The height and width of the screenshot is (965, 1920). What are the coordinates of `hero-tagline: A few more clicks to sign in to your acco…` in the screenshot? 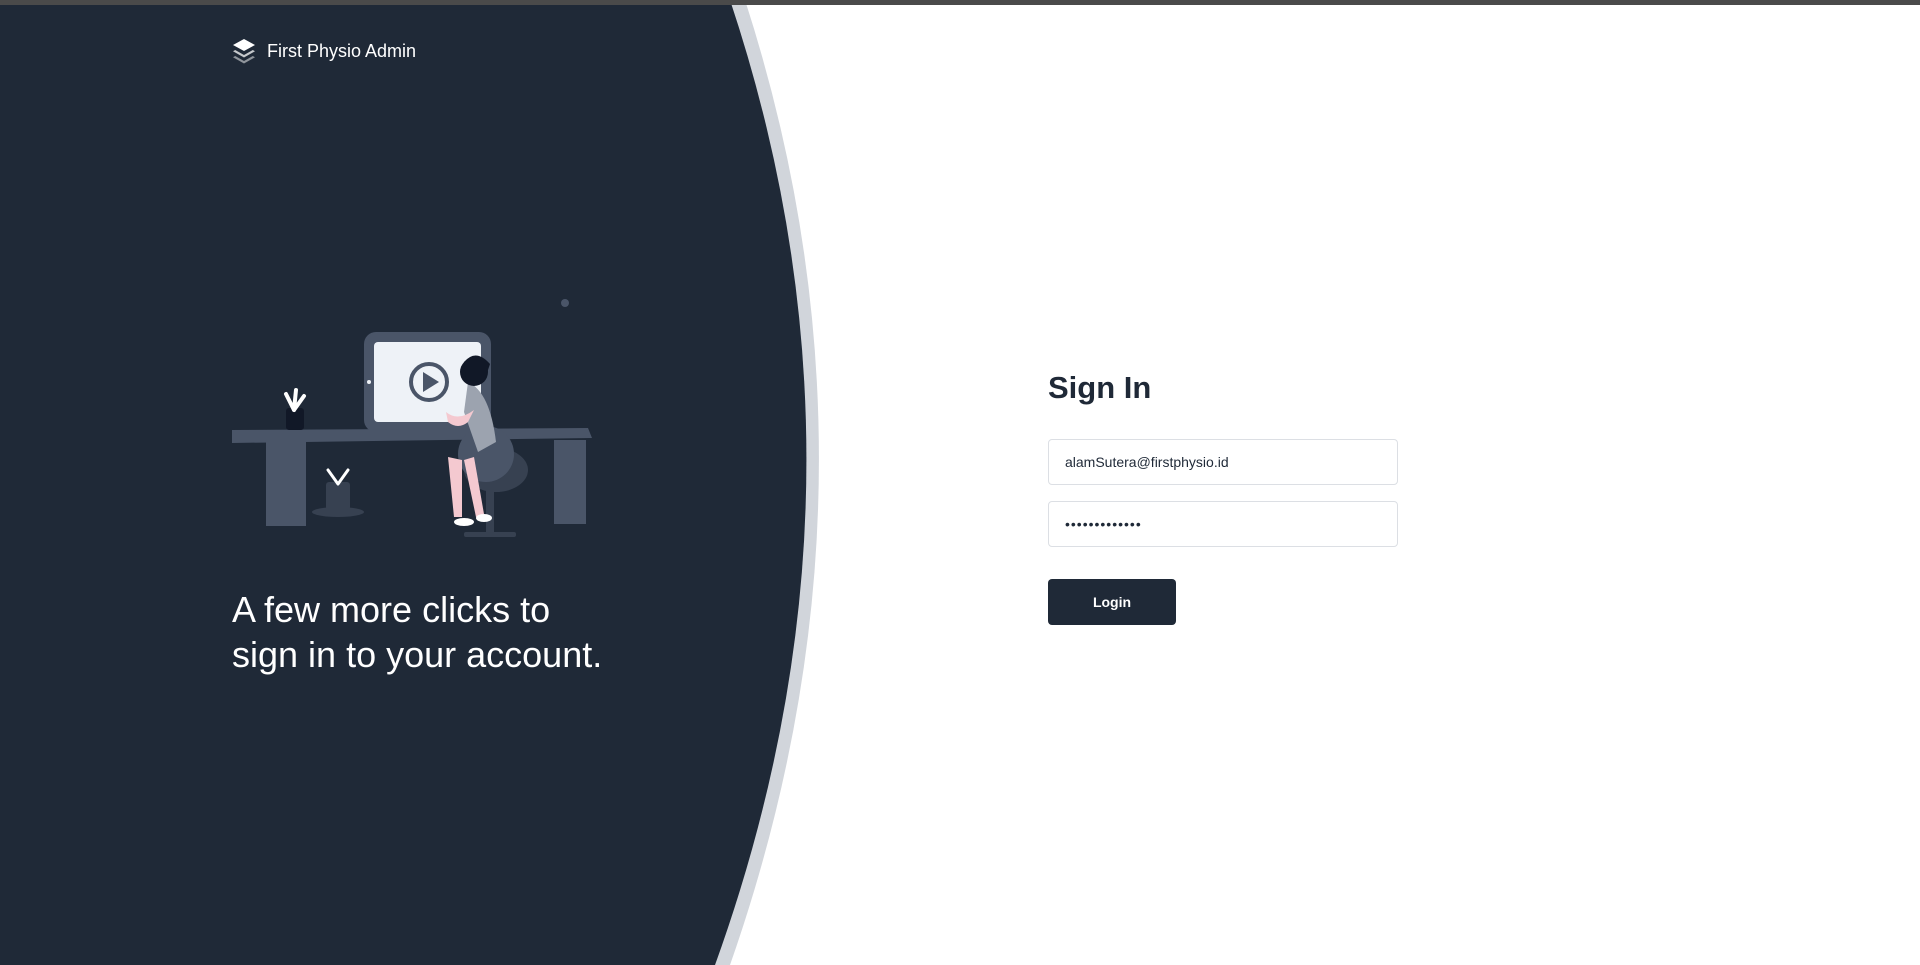 It's located at (482, 632).